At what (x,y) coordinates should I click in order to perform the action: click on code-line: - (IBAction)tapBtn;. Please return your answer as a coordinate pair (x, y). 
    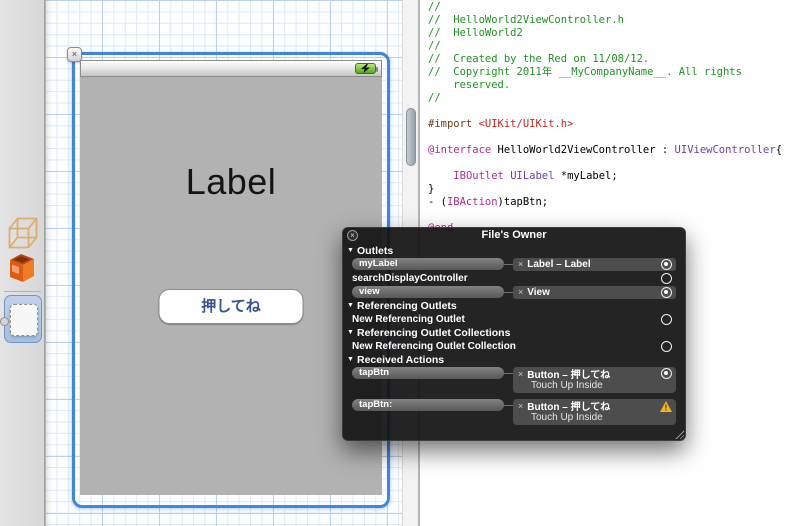
    Looking at the image, I should click on (488, 202).